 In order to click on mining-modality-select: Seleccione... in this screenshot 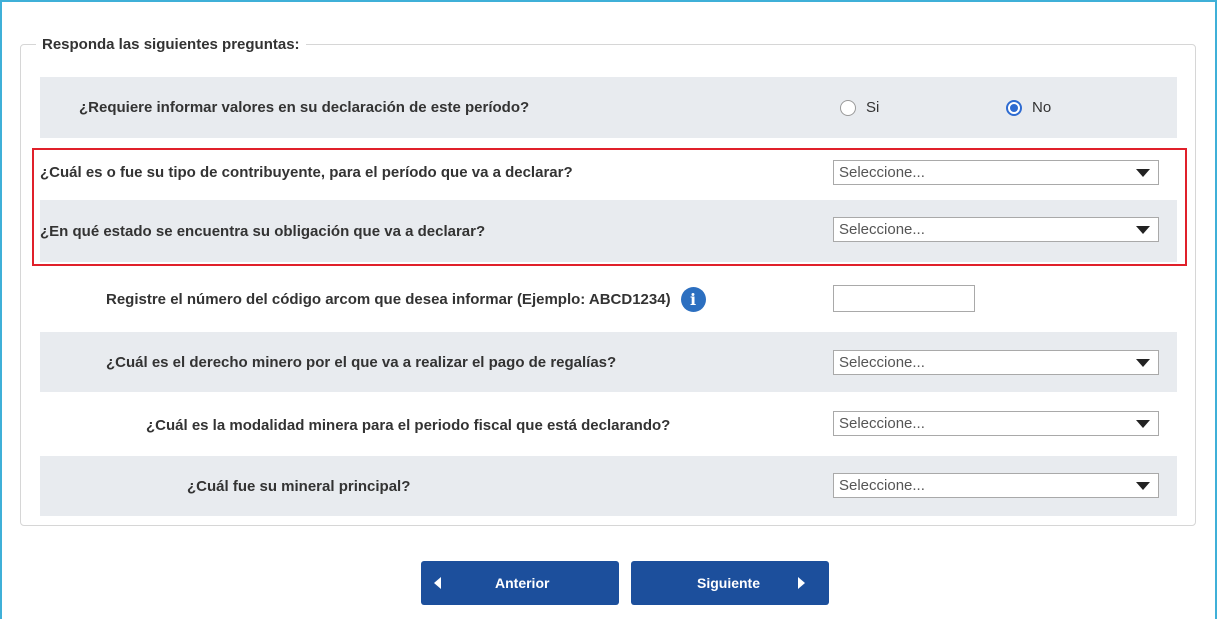, I will do `click(996, 423)`.